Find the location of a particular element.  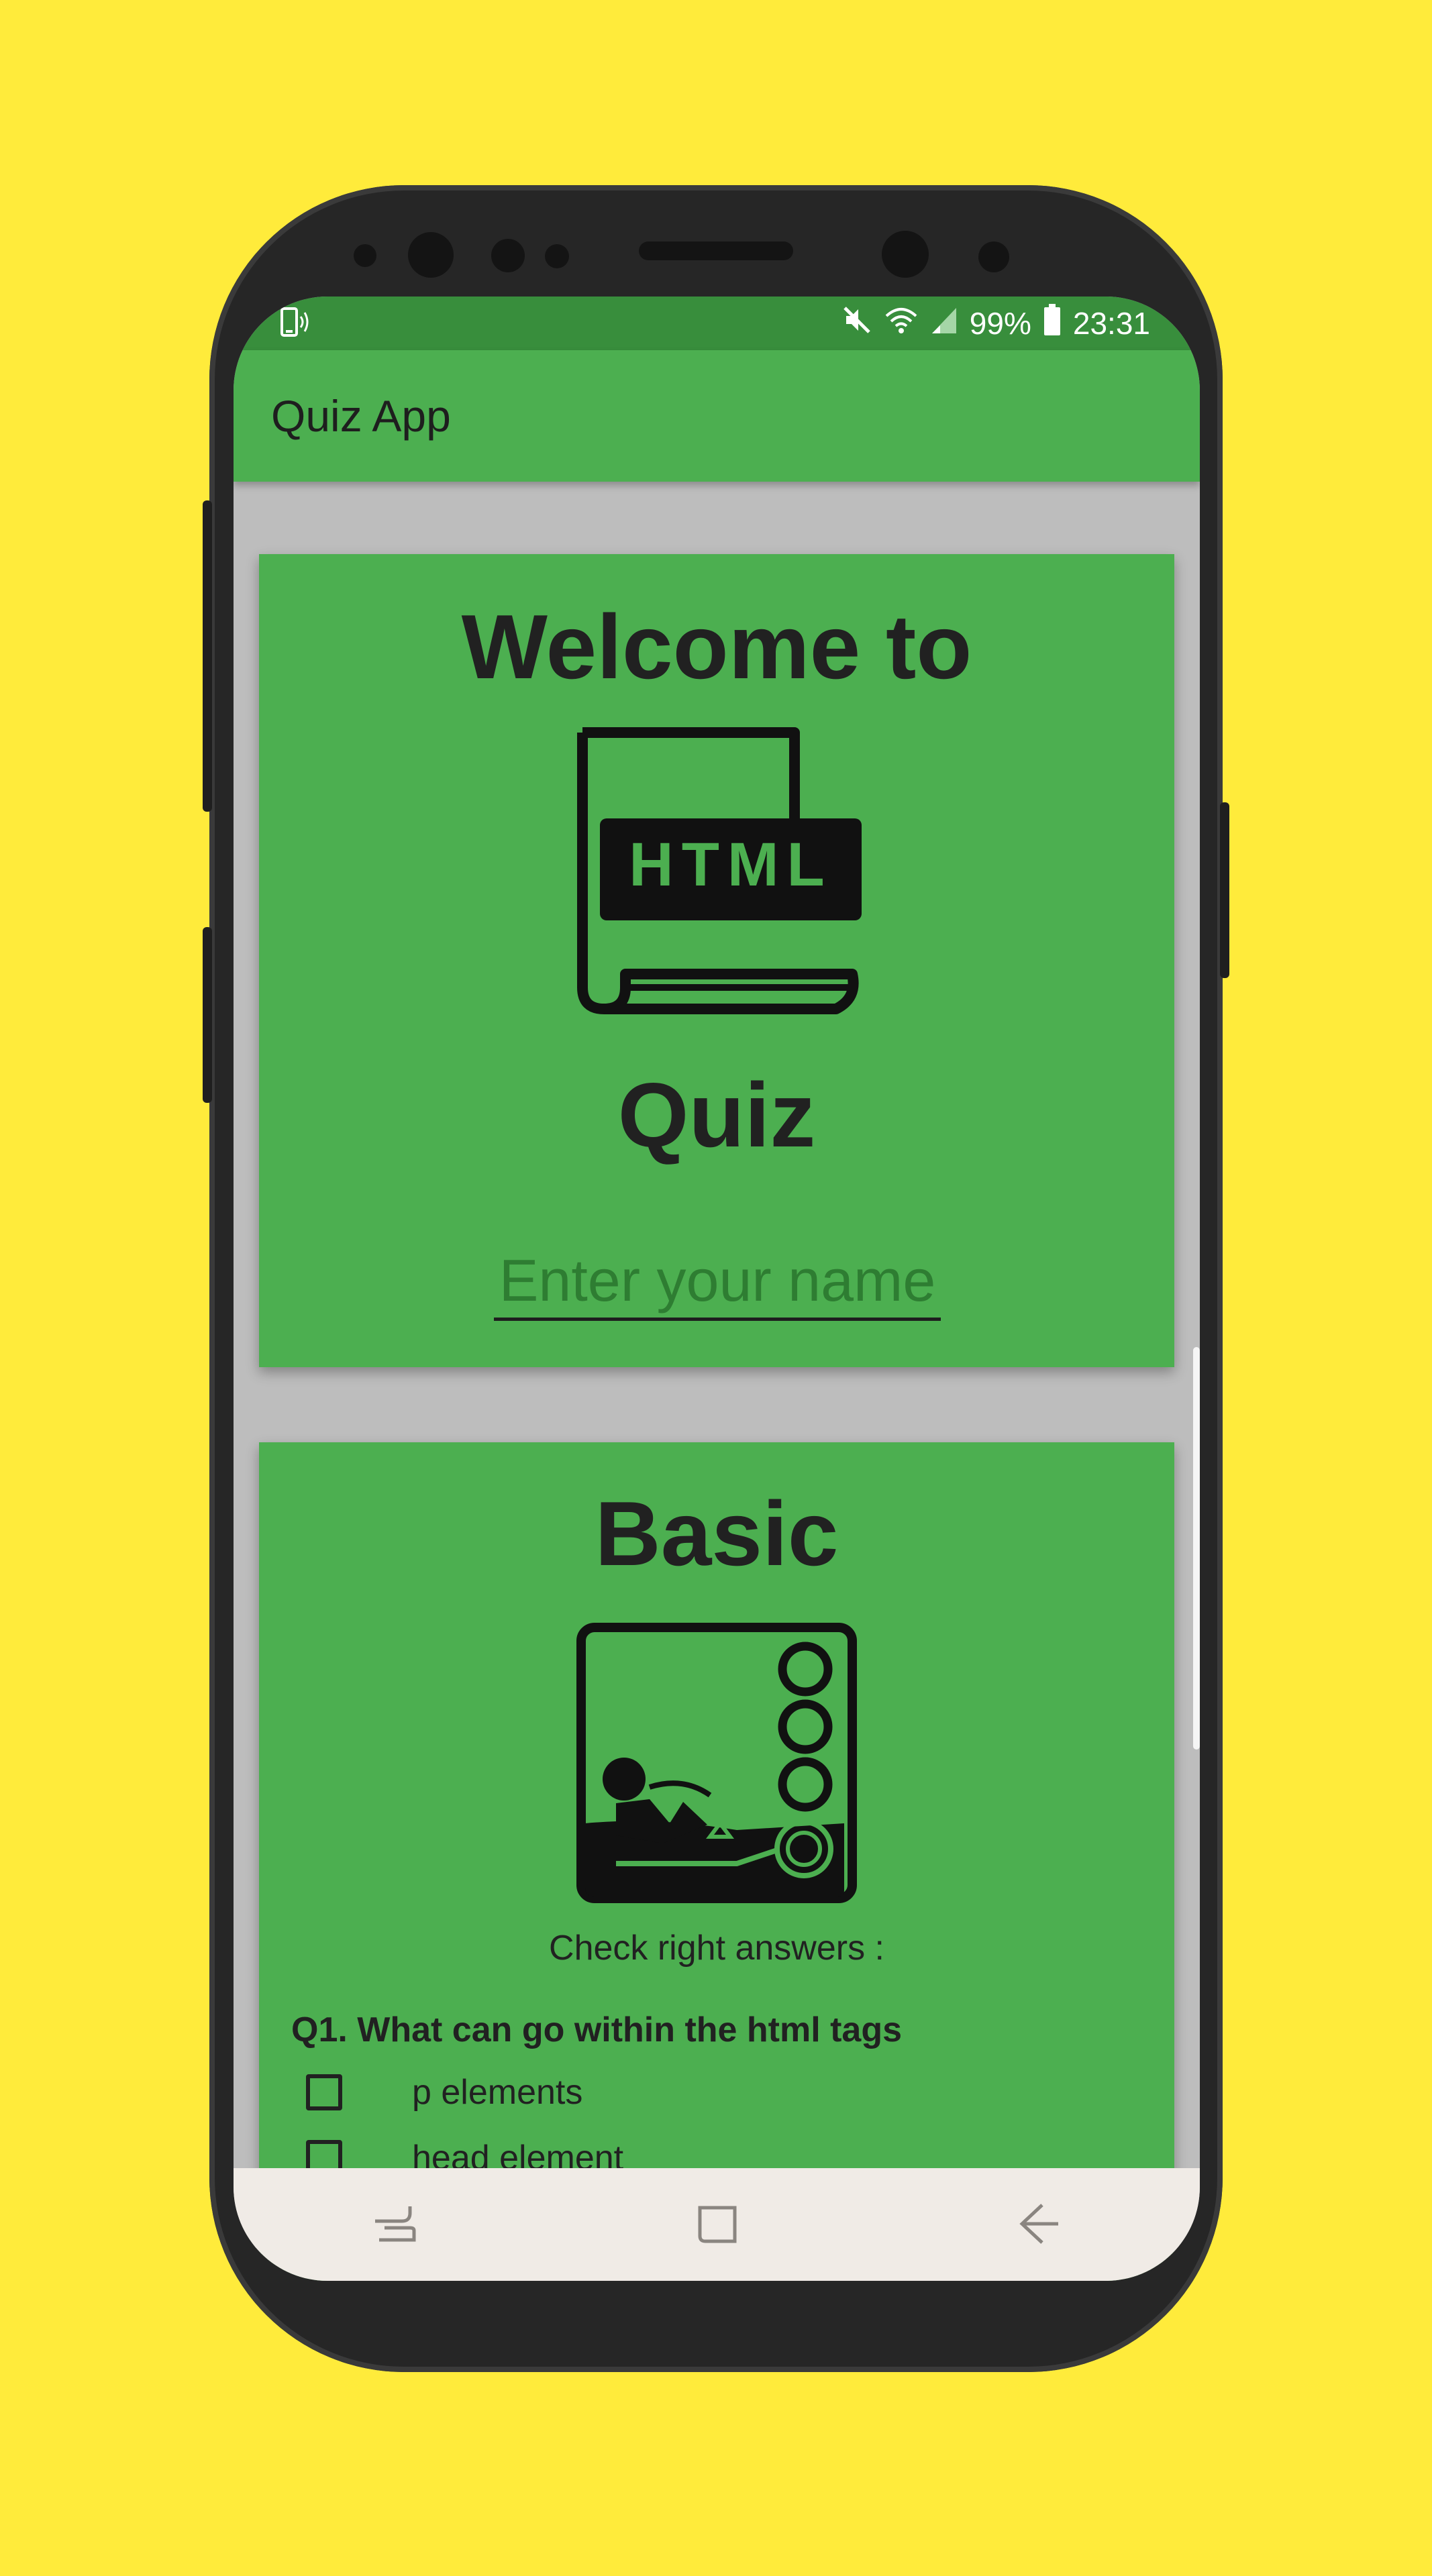

welcome-title: Welcome to is located at coordinates (716, 647).